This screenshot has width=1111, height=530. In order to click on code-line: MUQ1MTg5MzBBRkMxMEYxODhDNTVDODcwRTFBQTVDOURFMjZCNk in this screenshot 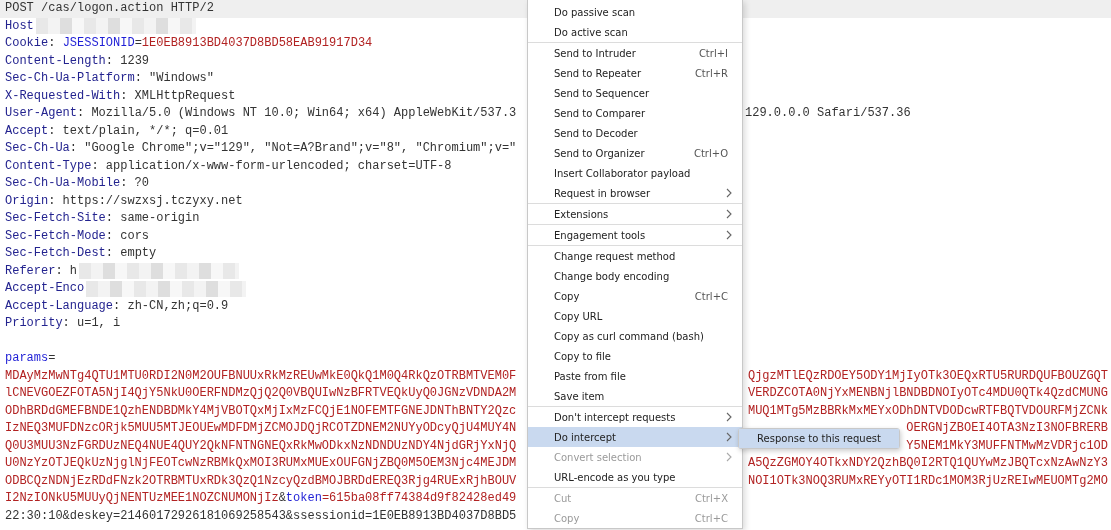, I will do `click(927, 411)`.